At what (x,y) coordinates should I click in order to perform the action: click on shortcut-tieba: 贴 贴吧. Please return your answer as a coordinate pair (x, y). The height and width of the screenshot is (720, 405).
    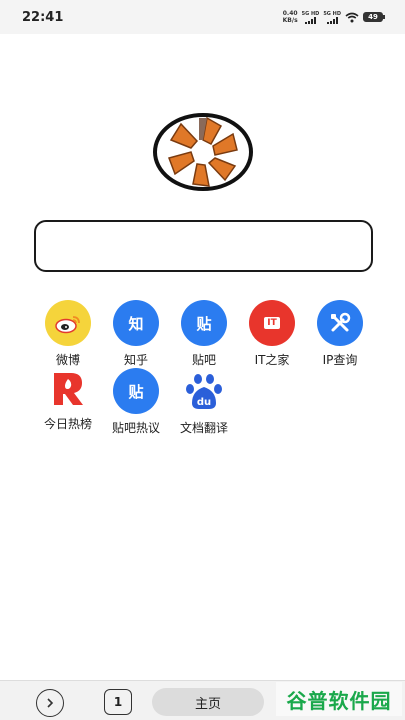
    Looking at the image, I should click on (204, 334).